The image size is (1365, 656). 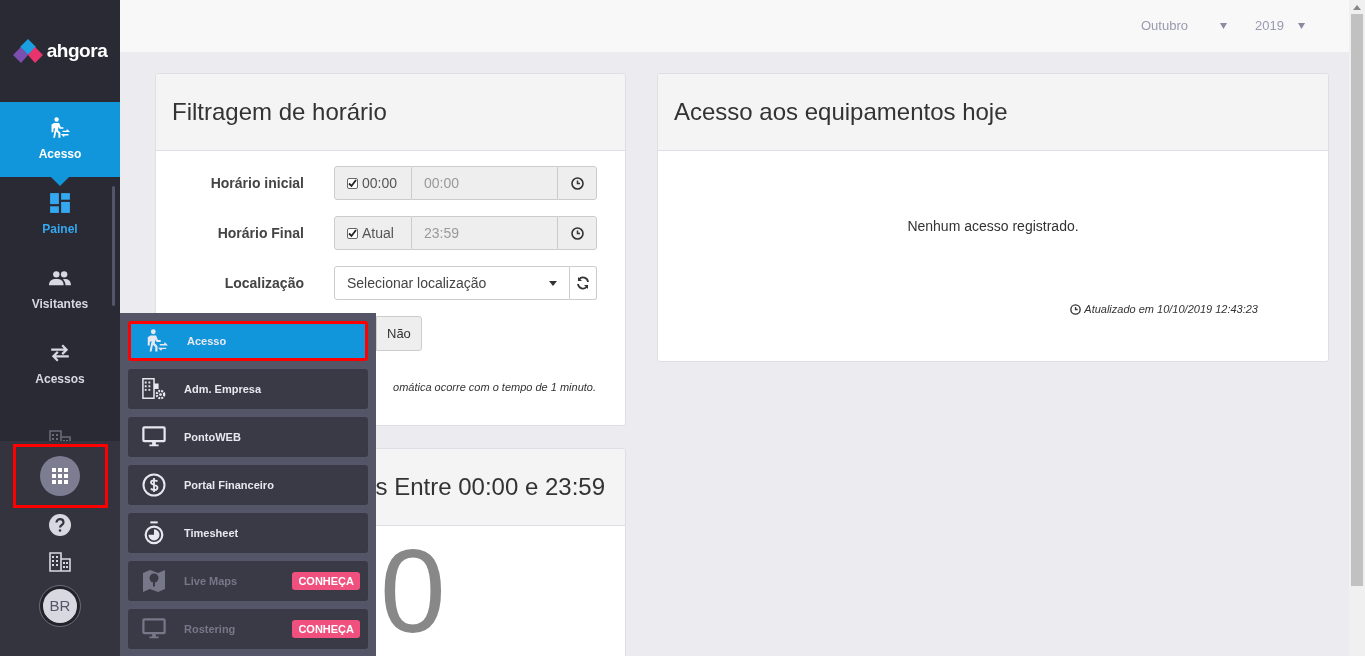 I want to click on building-icon, so click(x=60, y=562).